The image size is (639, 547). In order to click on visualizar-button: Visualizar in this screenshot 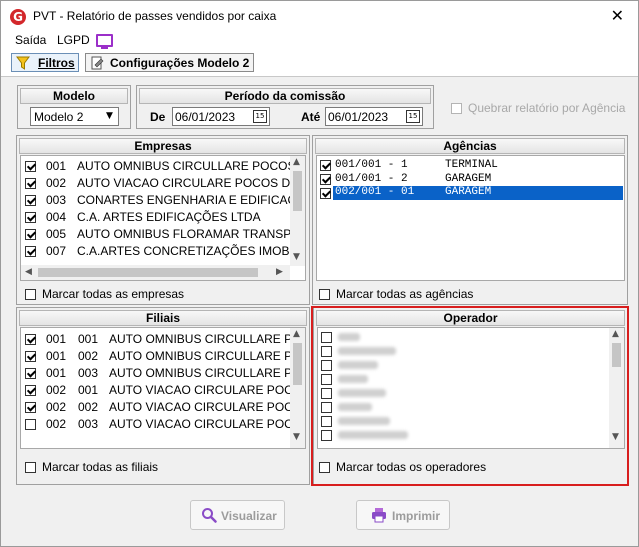, I will do `click(237, 515)`.